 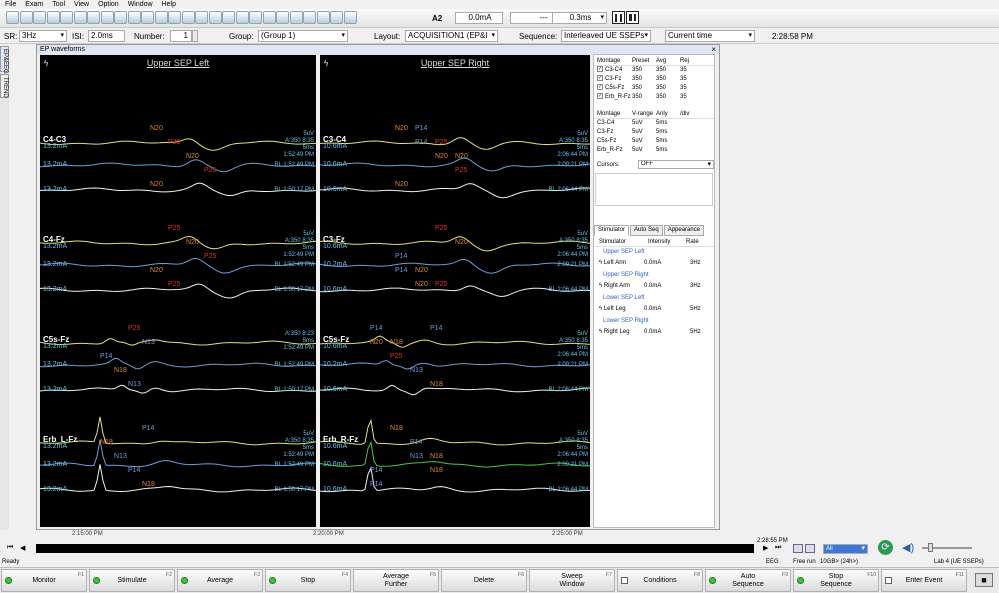 What do you see at coordinates (778, 548) in the screenshot?
I see `skip-end-icon: ⏭` at bounding box center [778, 548].